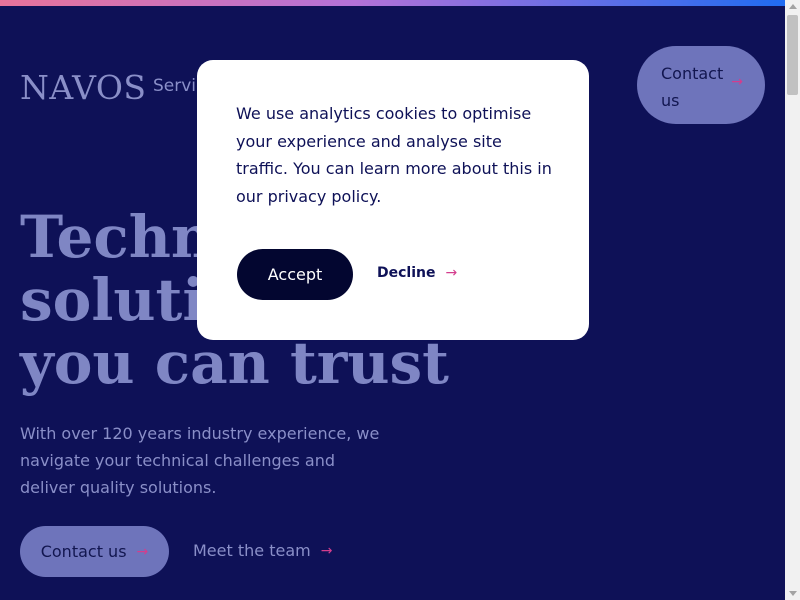  I want to click on hero-contact-label: Contact us, so click(83, 551).